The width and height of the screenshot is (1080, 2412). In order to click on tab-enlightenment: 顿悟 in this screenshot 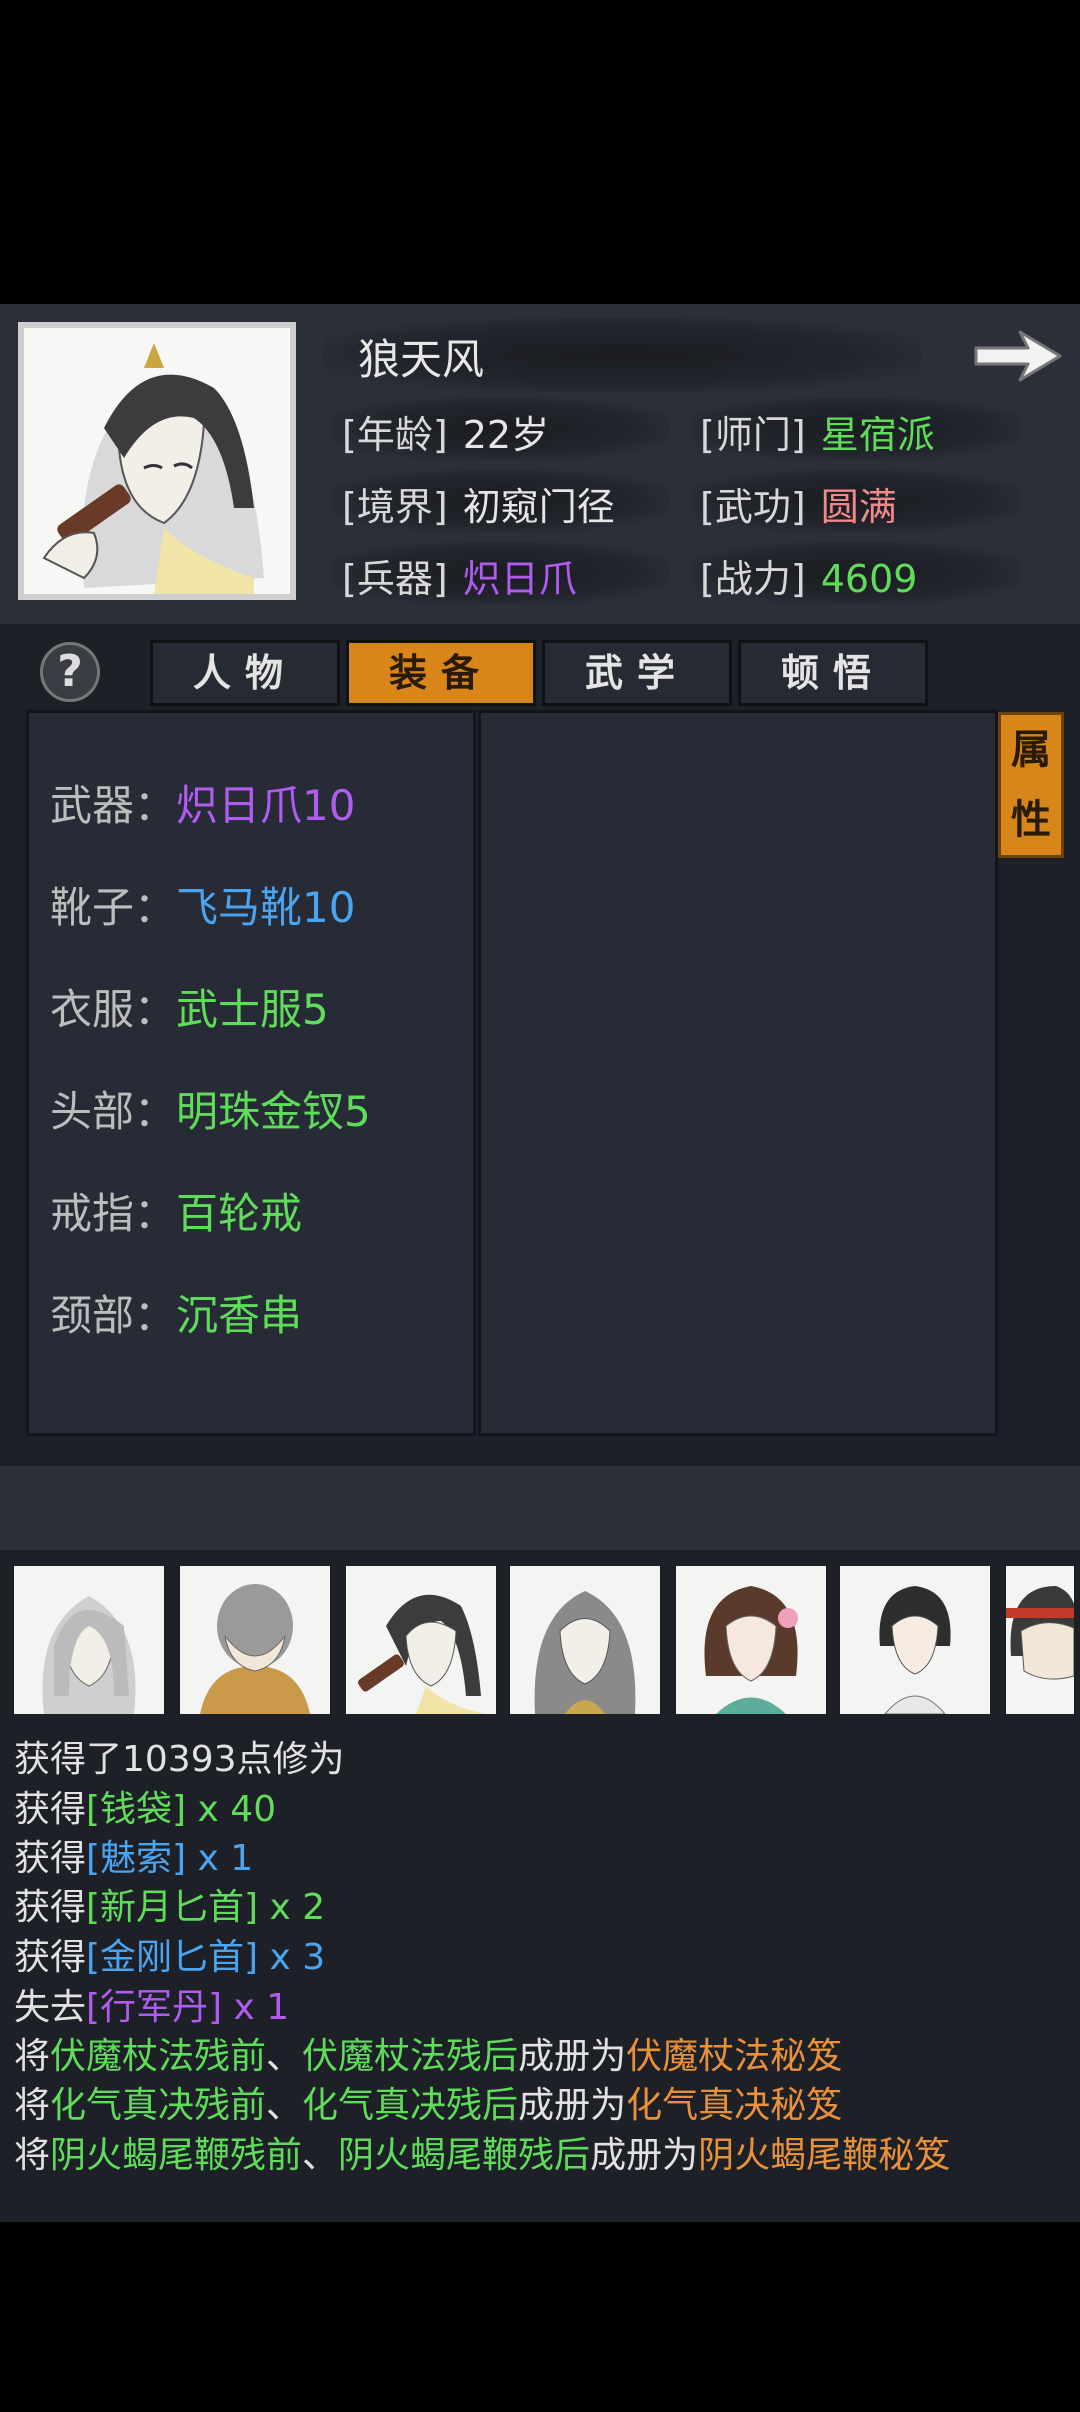, I will do `click(833, 673)`.